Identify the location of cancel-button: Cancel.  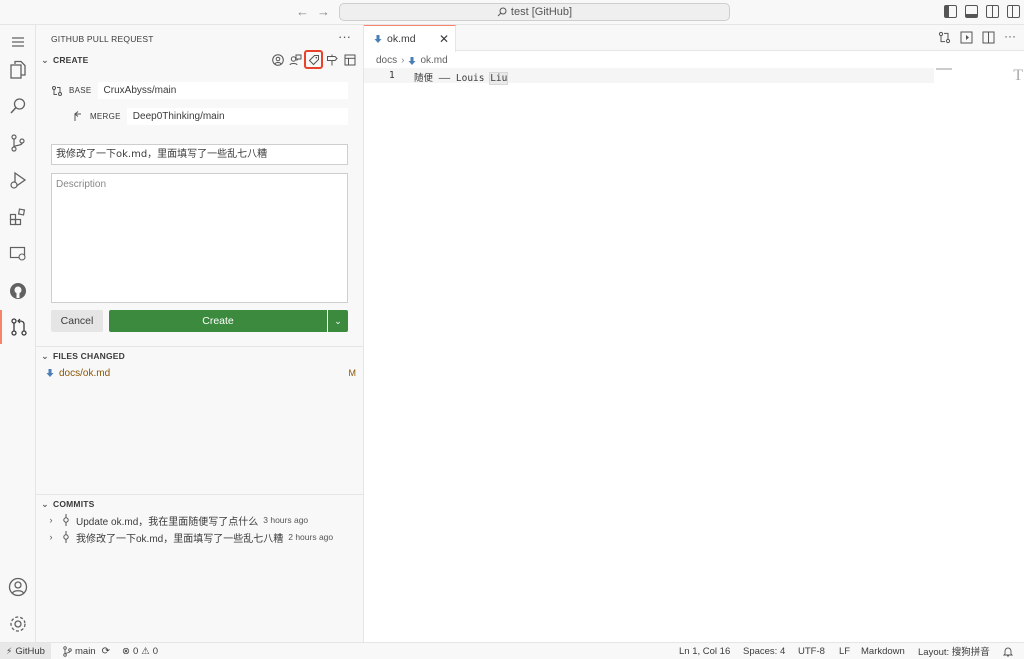
(77, 321).